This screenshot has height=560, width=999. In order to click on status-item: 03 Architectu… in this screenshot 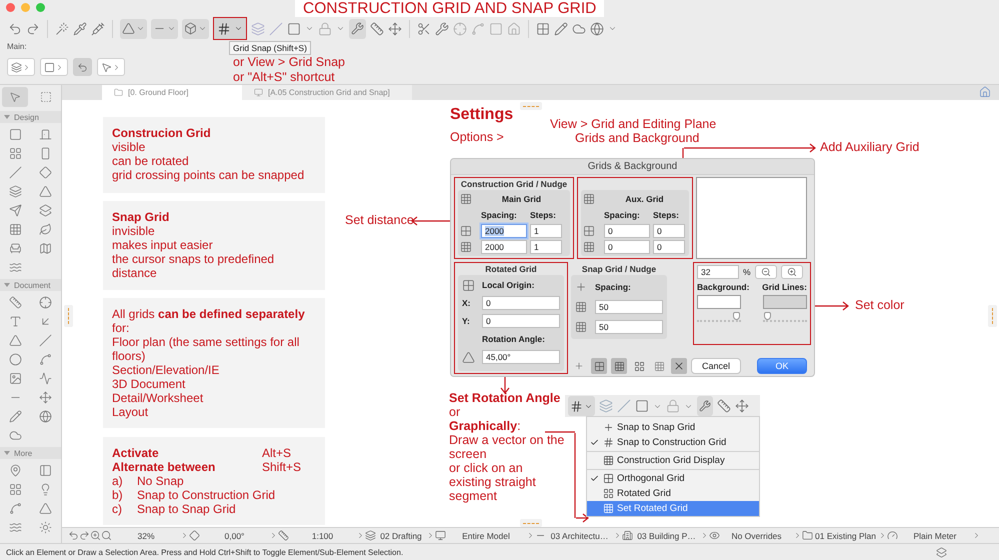, I will do `click(578, 535)`.